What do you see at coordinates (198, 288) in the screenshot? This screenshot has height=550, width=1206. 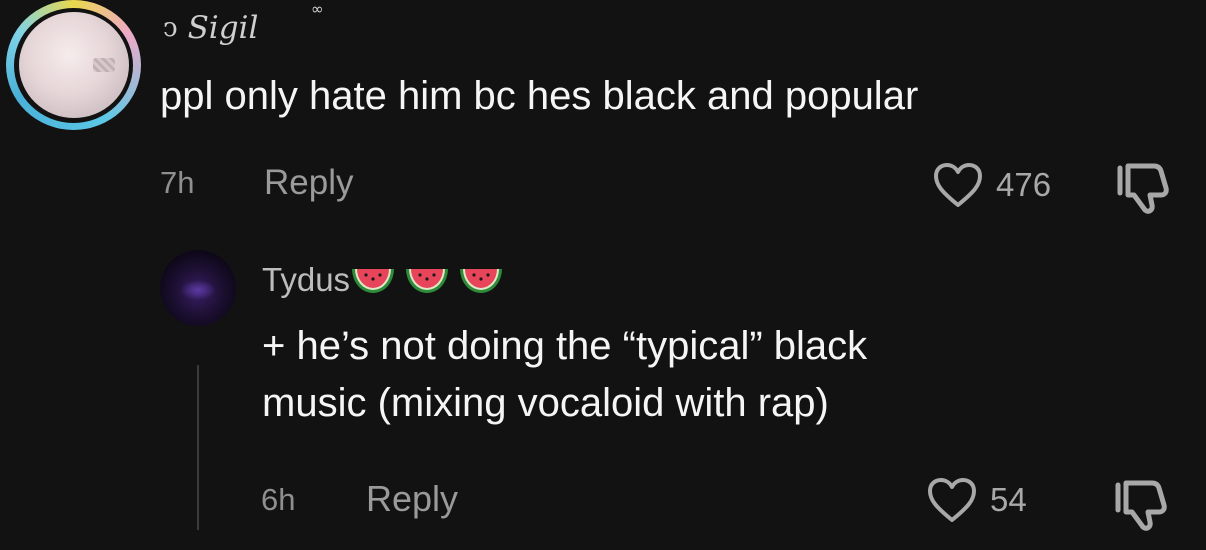 I see `avatar-tydus` at bounding box center [198, 288].